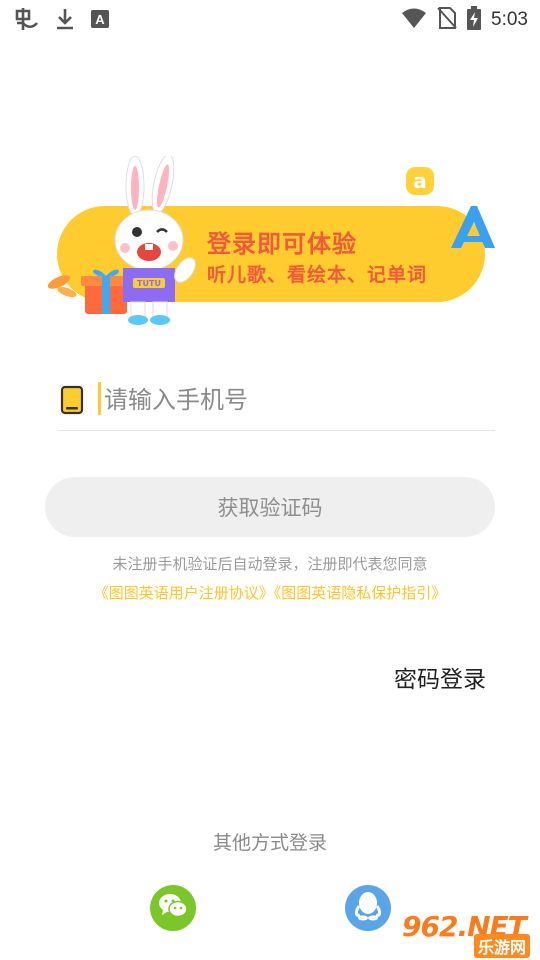 This screenshot has height=960, width=540. Describe the element at coordinates (317, 275) in the screenshot. I see `banner-subtitle: 听儿歌、看绘本、记单词` at that location.